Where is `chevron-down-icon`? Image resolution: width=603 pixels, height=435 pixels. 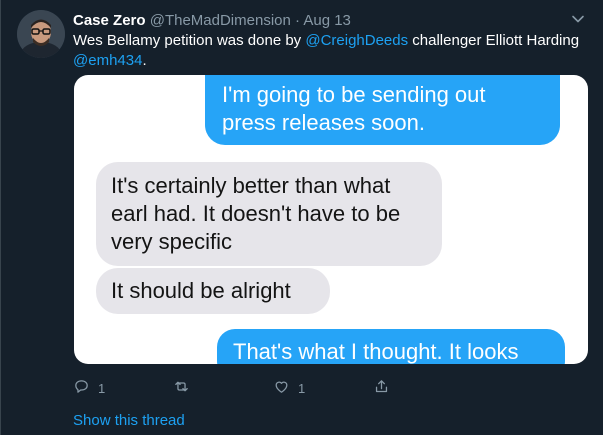 chevron-down-icon is located at coordinates (578, 19).